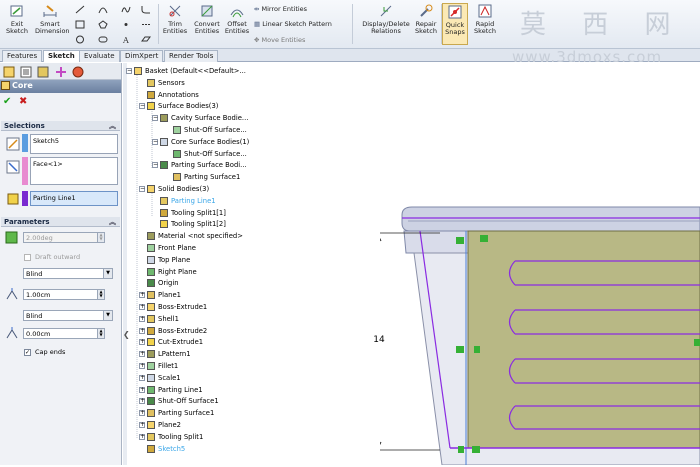  What do you see at coordinates (207, 19) in the screenshot?
I see `convert-entities-button: Convert Entities` at bounding box center [207, 19].